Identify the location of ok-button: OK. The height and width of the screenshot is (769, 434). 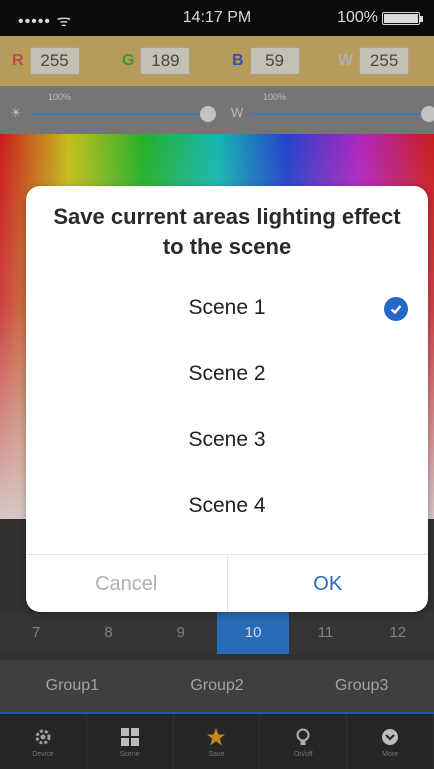
(328, 583).